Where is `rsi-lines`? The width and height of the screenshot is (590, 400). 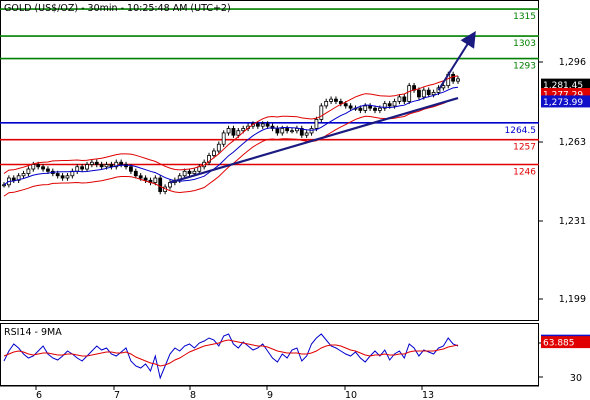 rsi-lines is located at coordinates (231, 356).